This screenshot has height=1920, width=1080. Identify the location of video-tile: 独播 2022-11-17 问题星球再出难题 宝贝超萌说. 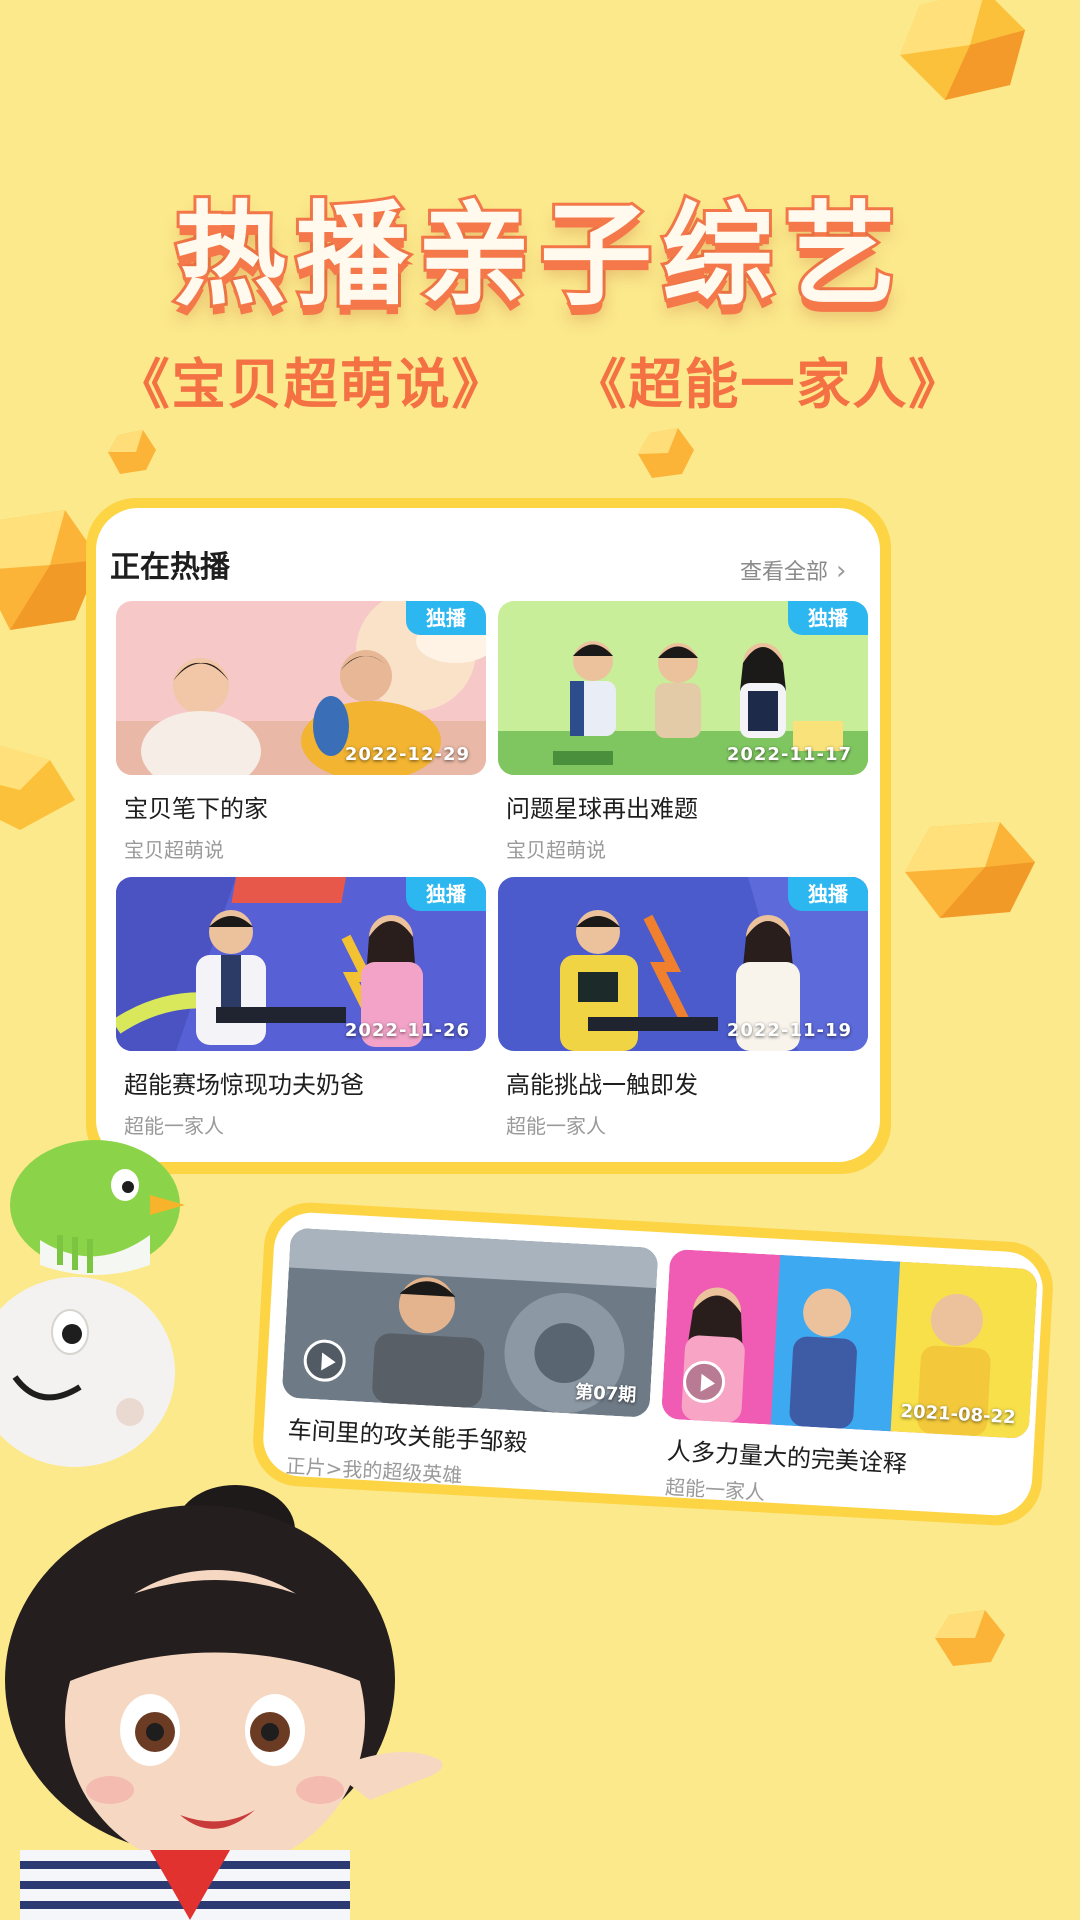
(683, 732).